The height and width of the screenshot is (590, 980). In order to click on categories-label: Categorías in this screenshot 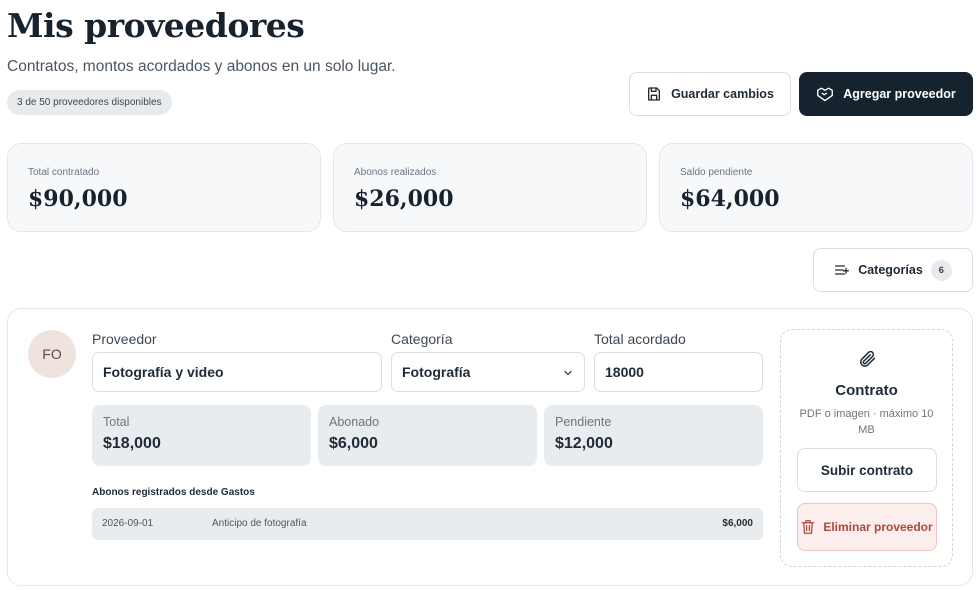, I will do `click(890, 270)`.